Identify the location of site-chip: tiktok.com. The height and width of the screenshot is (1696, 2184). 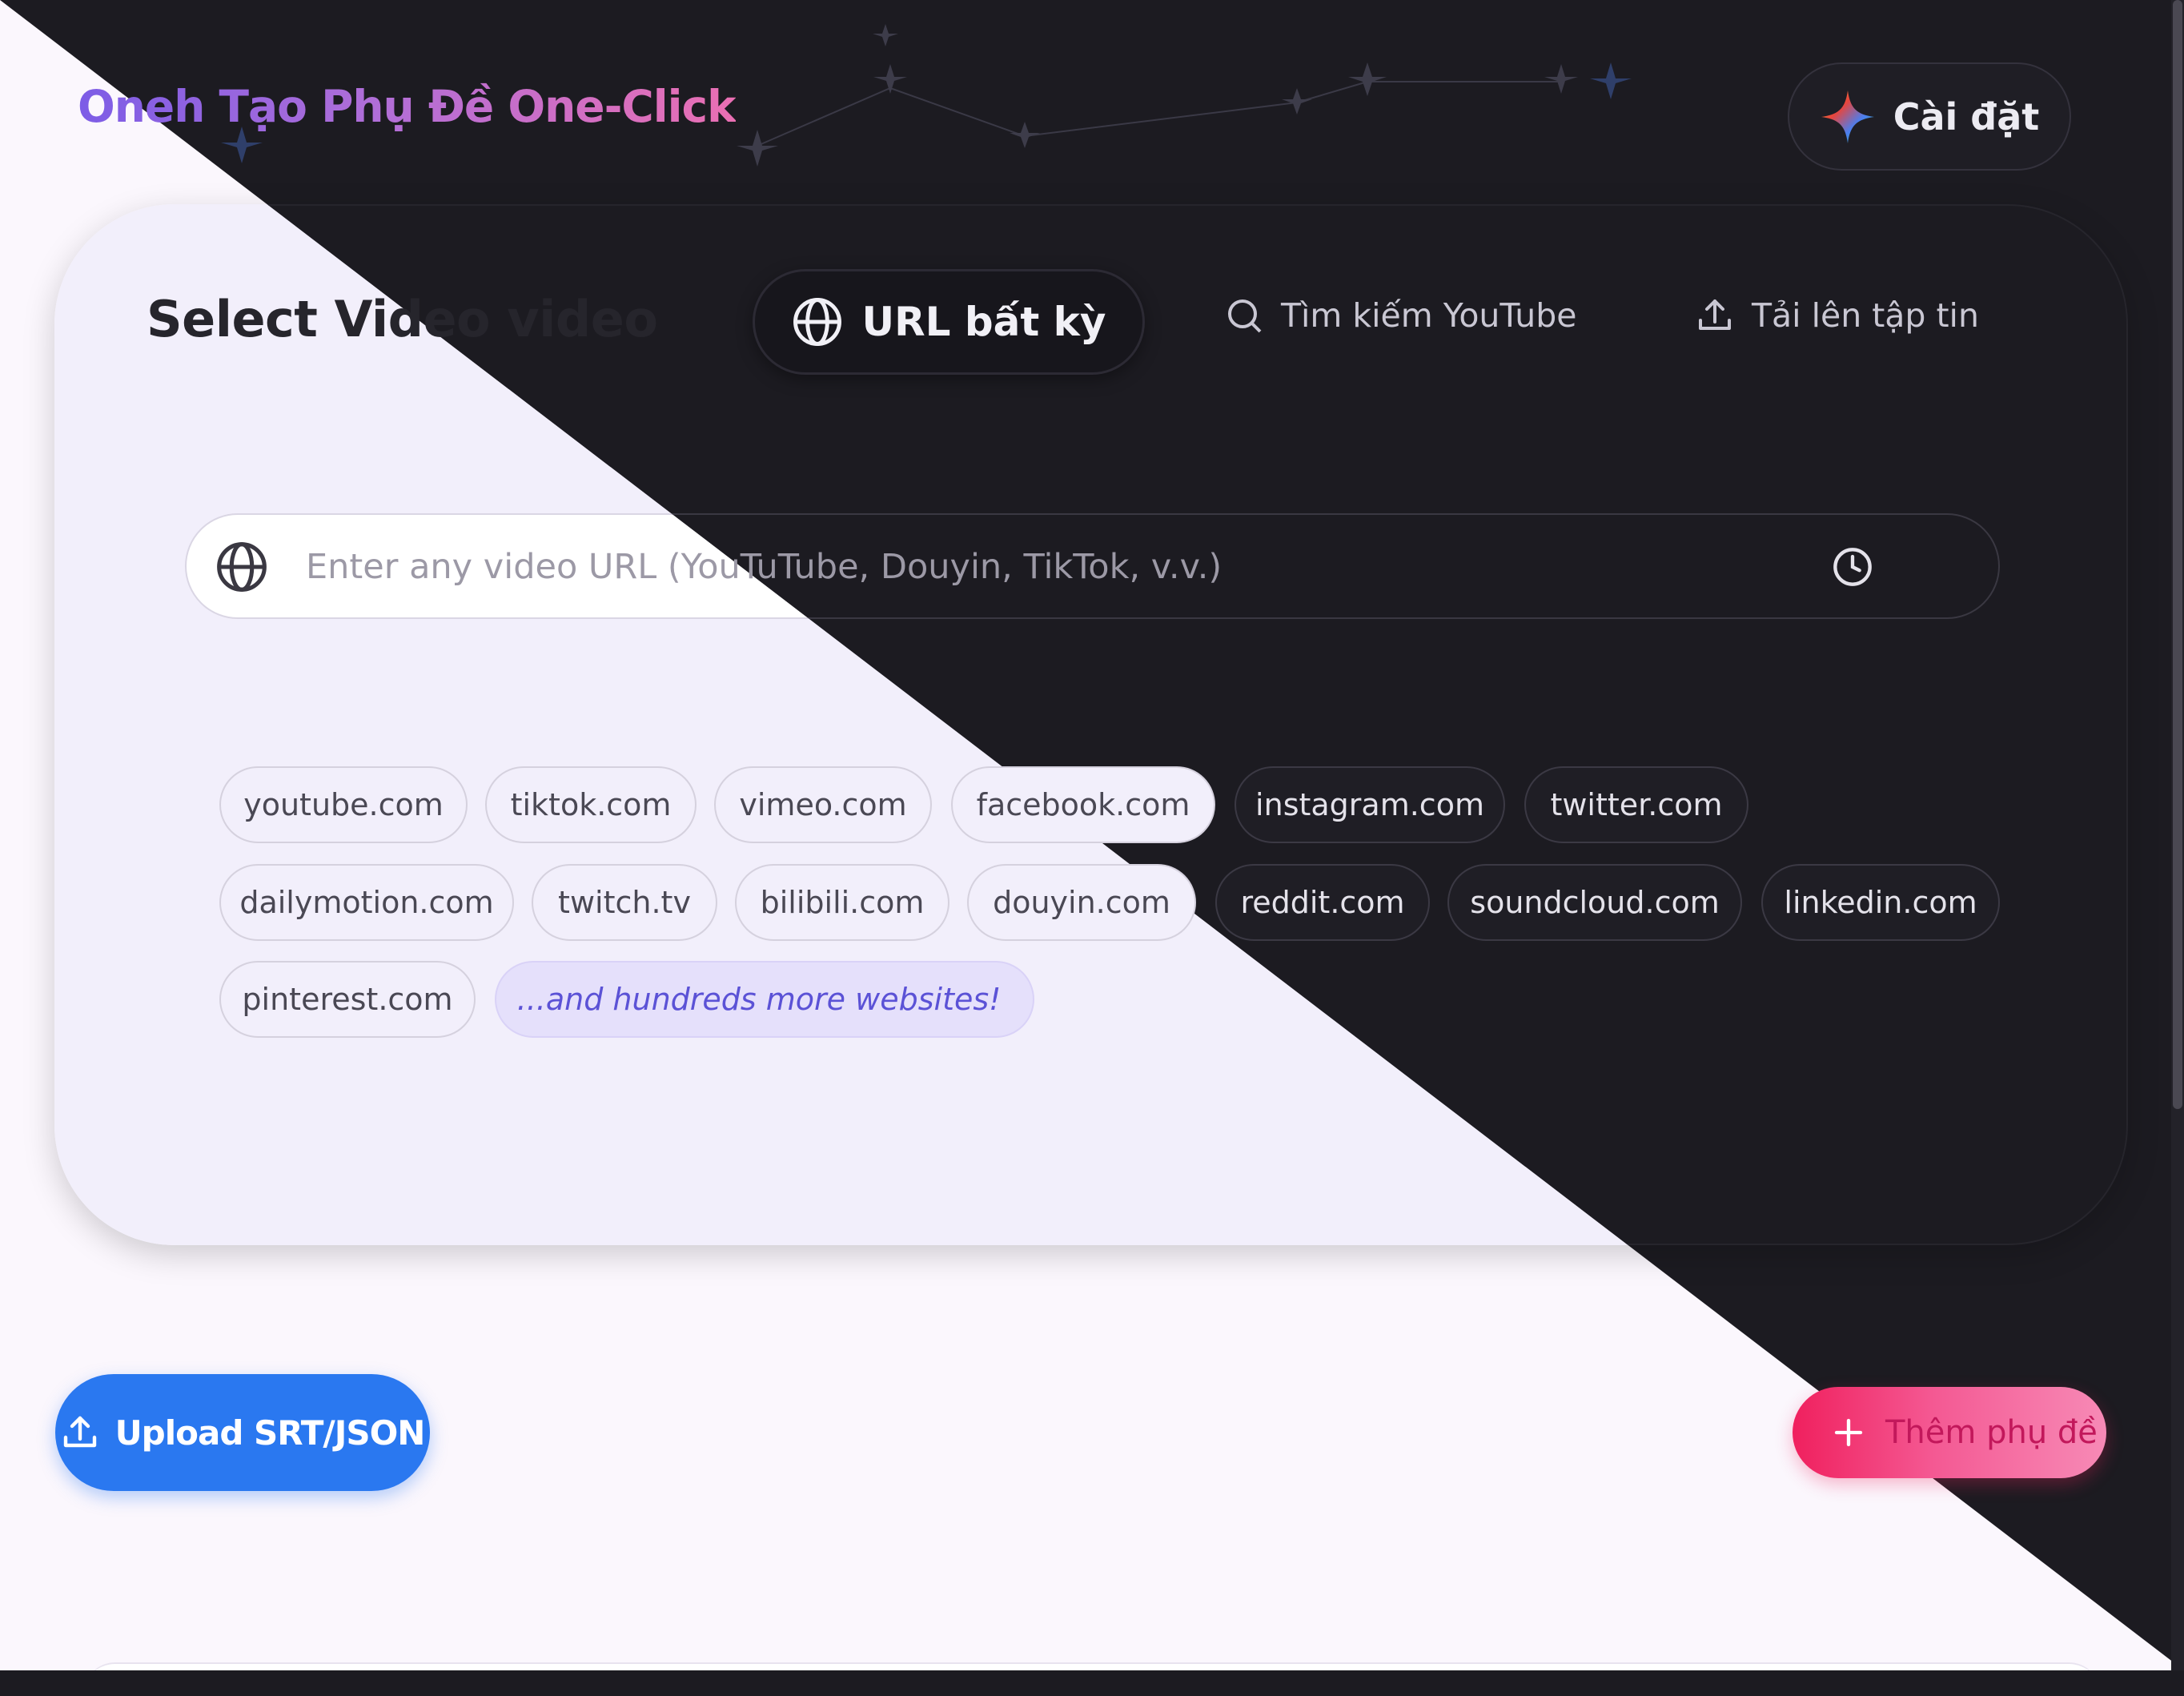
(591, 804).